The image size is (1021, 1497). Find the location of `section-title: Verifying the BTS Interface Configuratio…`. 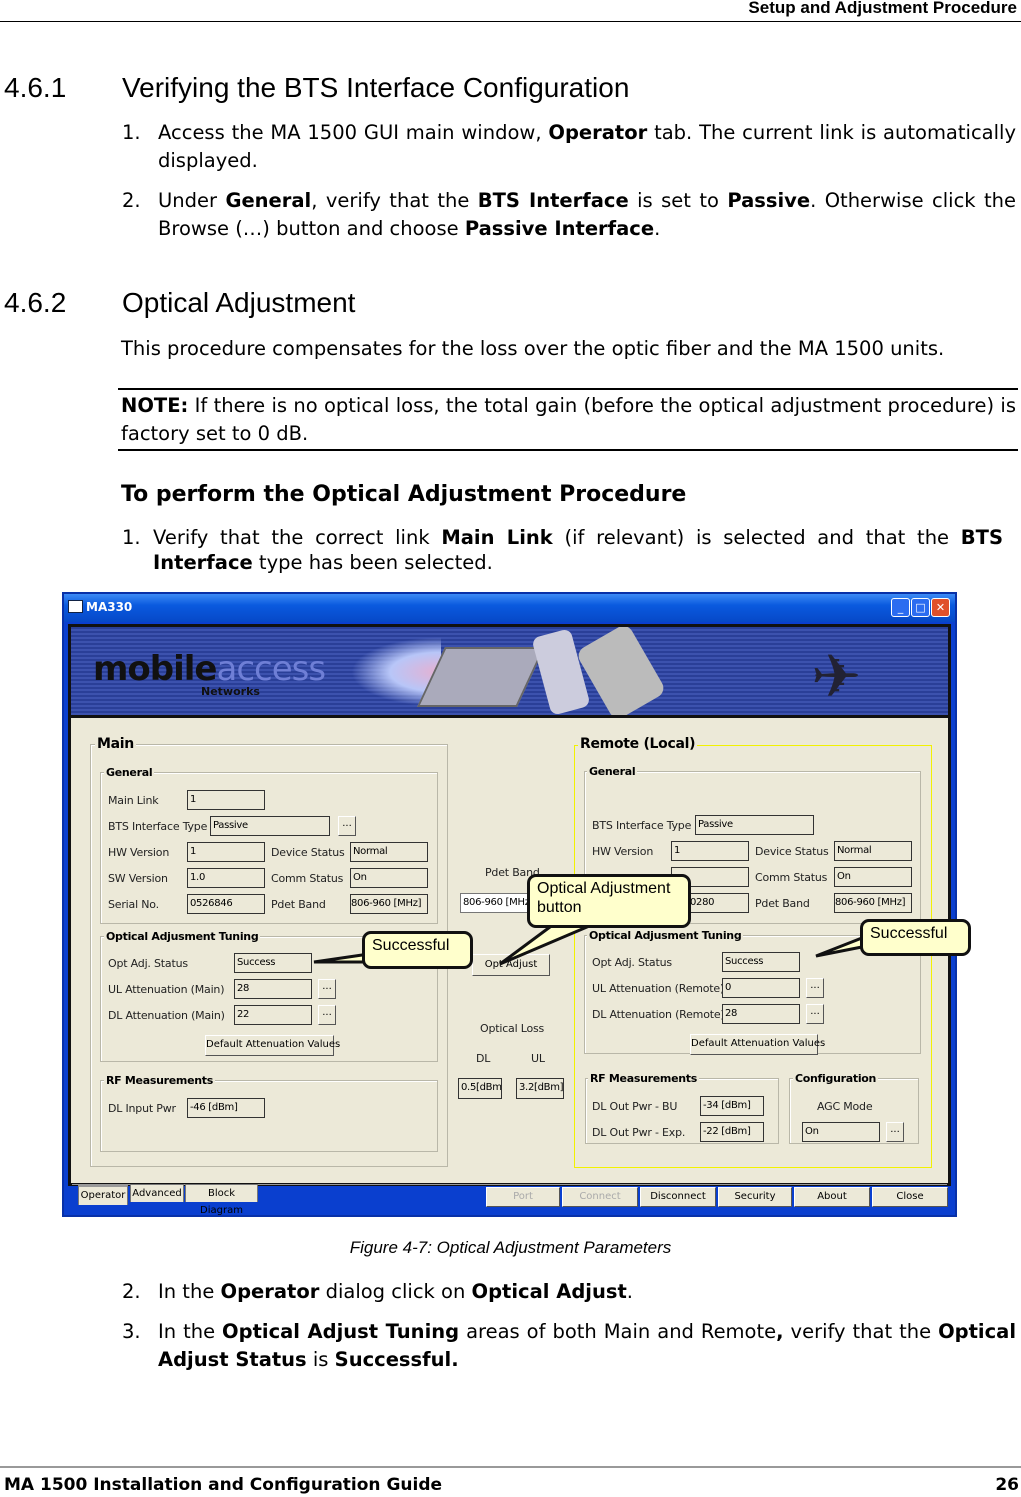

section-title: Verifying the BTS Interface Configuratio… is located at coordinates (376, 87).